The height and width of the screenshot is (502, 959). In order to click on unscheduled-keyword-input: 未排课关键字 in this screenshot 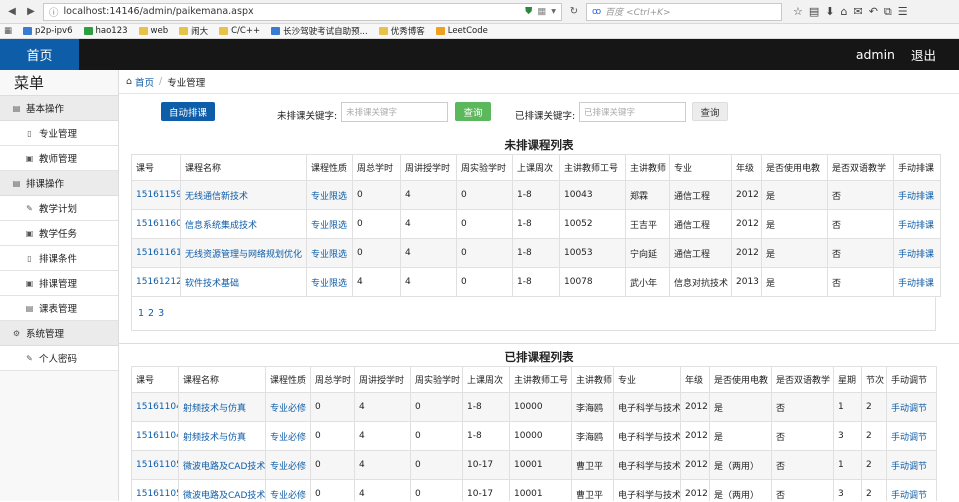, I will do `click(394, 112)`.